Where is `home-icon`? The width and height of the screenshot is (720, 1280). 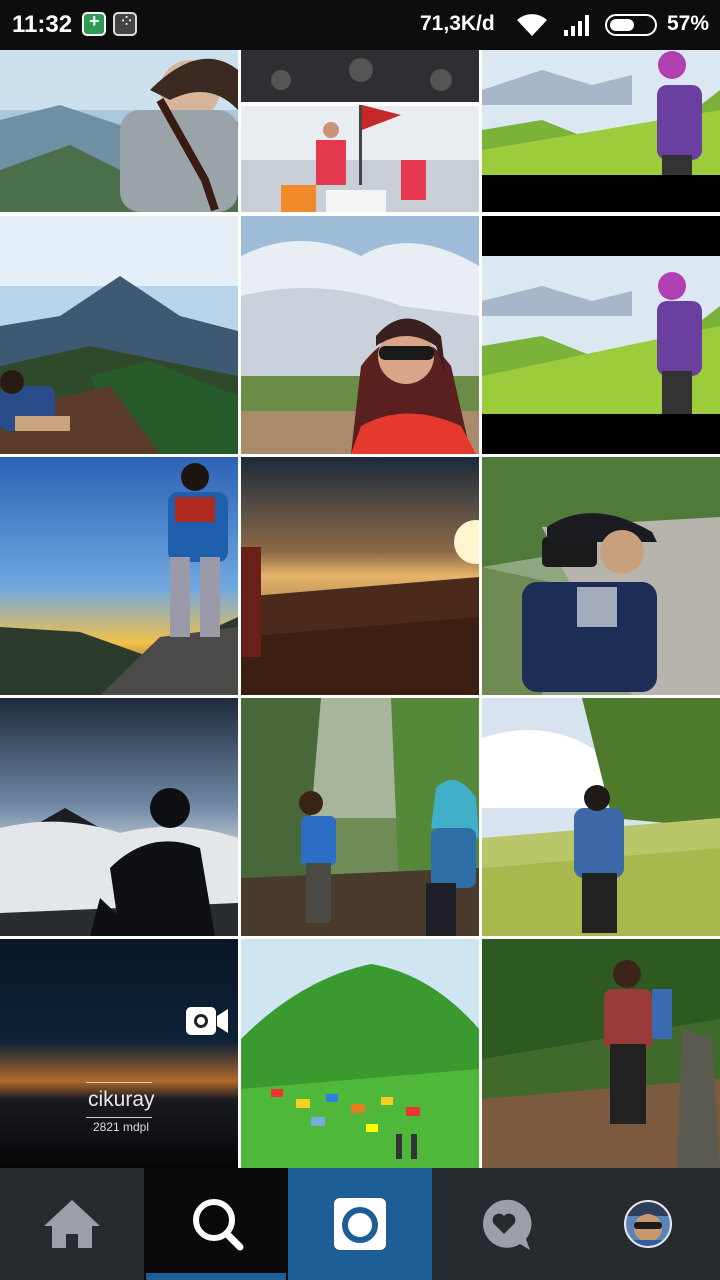 home-icon is located at coordinates (72, 1224).